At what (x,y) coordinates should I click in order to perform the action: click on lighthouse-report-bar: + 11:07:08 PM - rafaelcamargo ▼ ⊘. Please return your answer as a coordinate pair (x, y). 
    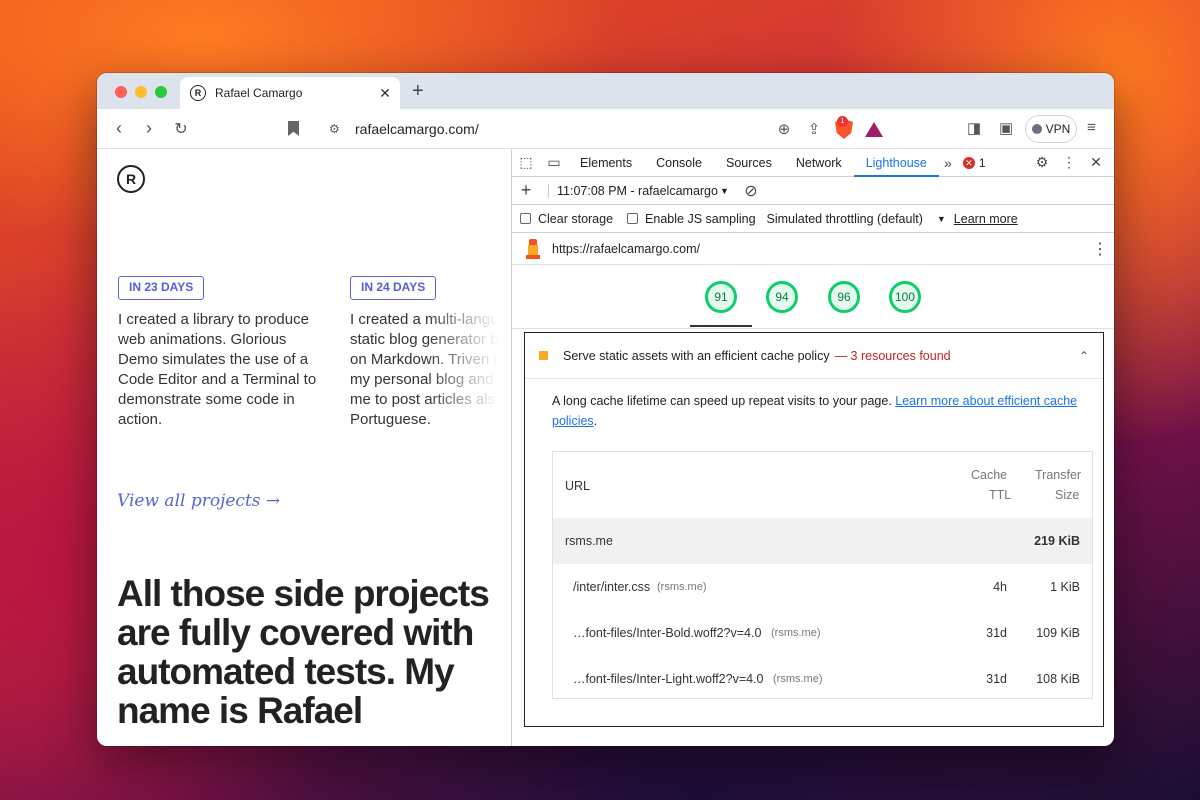
    Looking at the image, I should click on (813, 191).